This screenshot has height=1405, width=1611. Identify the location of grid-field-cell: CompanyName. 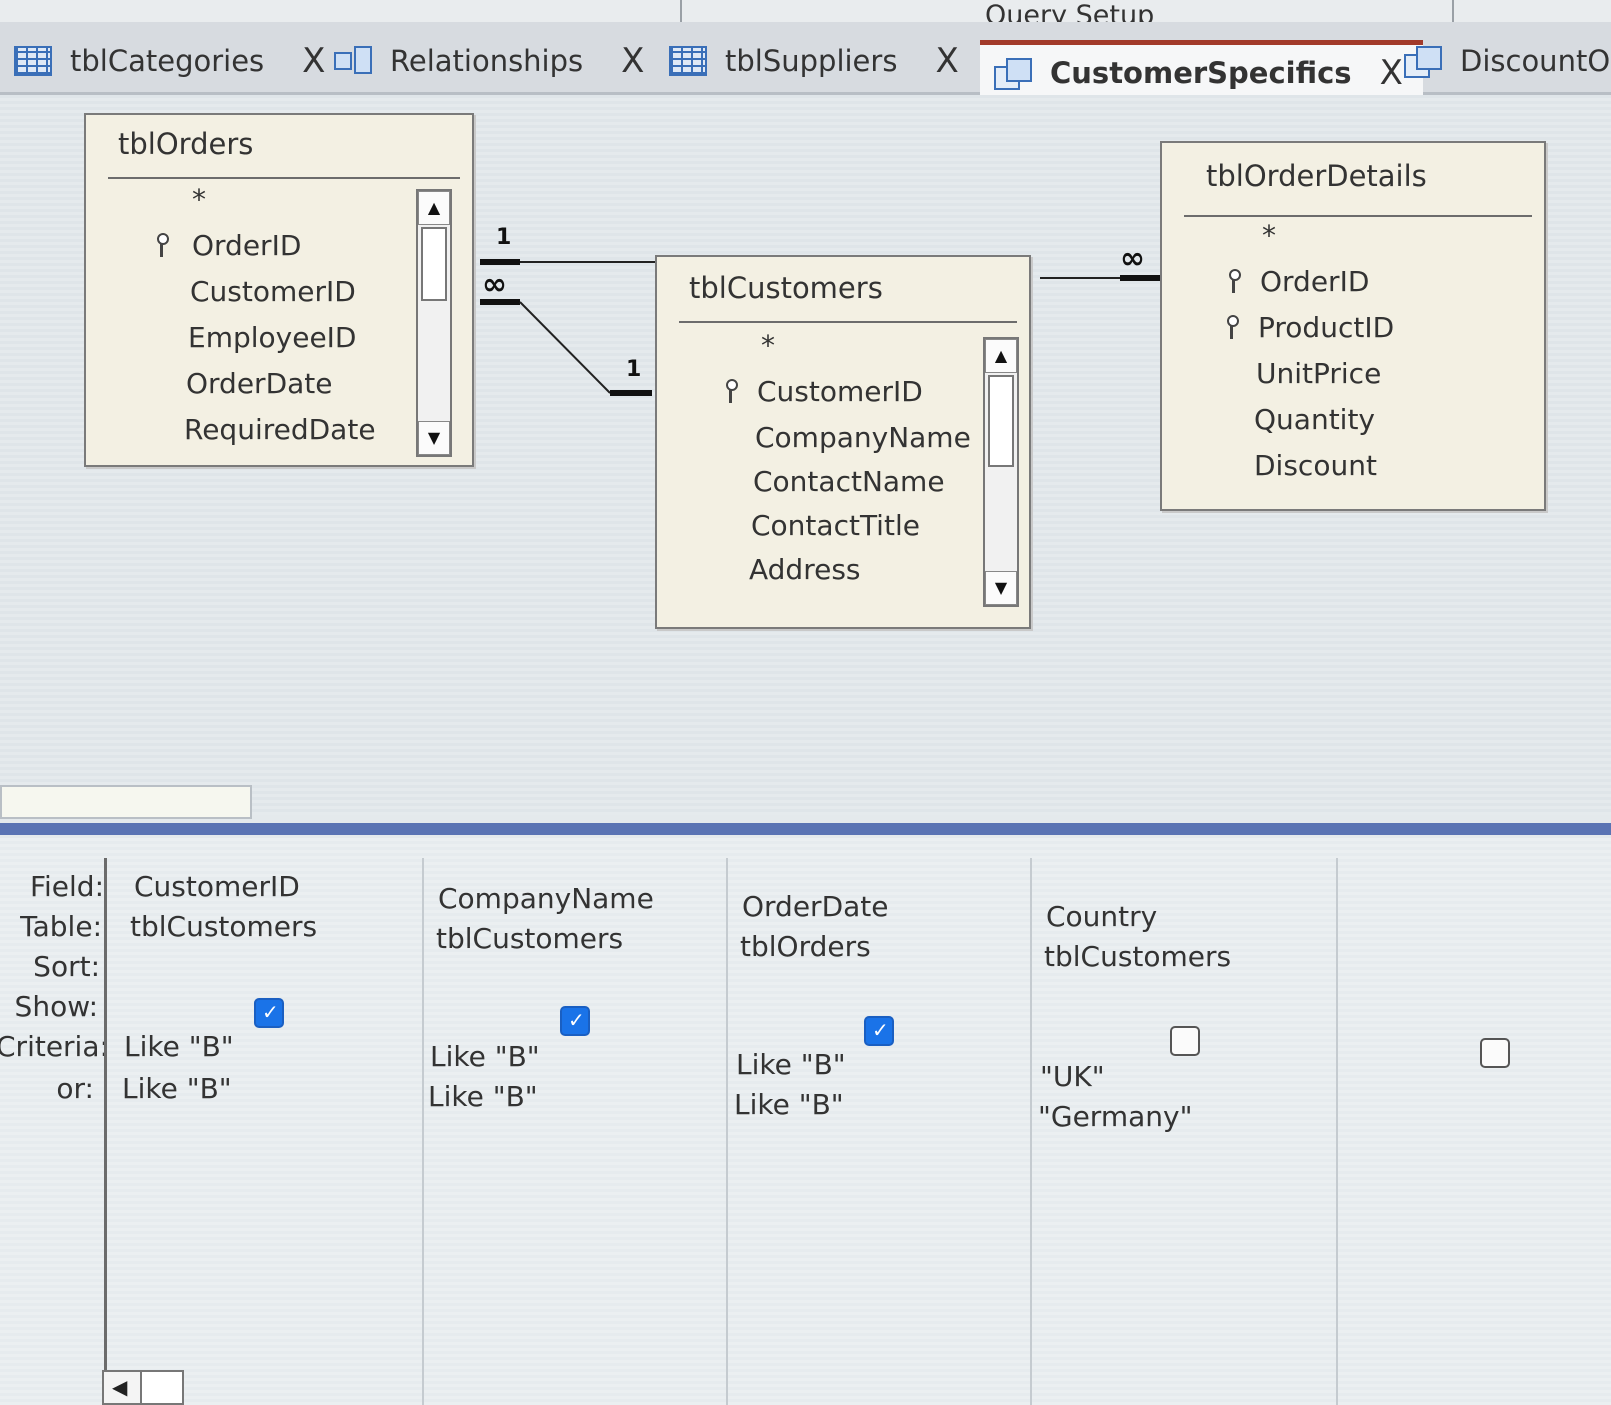
(546, 898).